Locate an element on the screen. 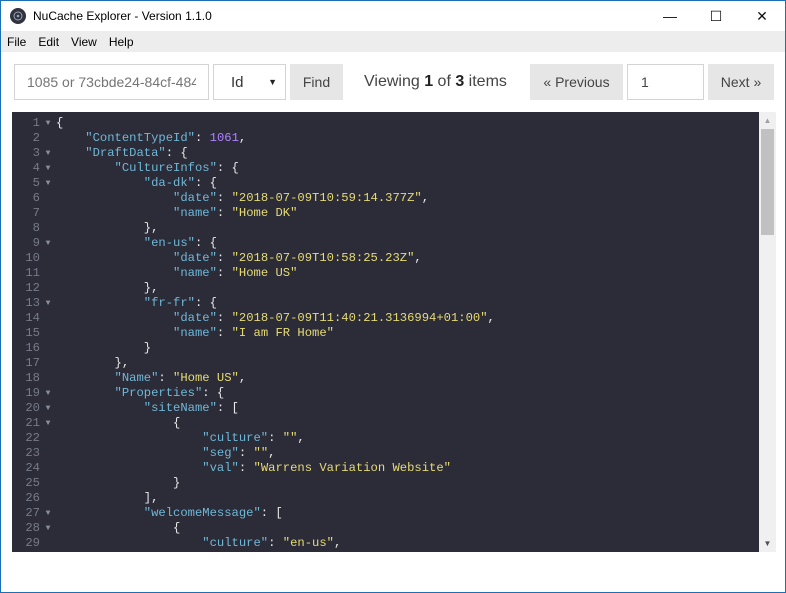  code-line: 28 ▼ { is located at coordinates (385, 528).